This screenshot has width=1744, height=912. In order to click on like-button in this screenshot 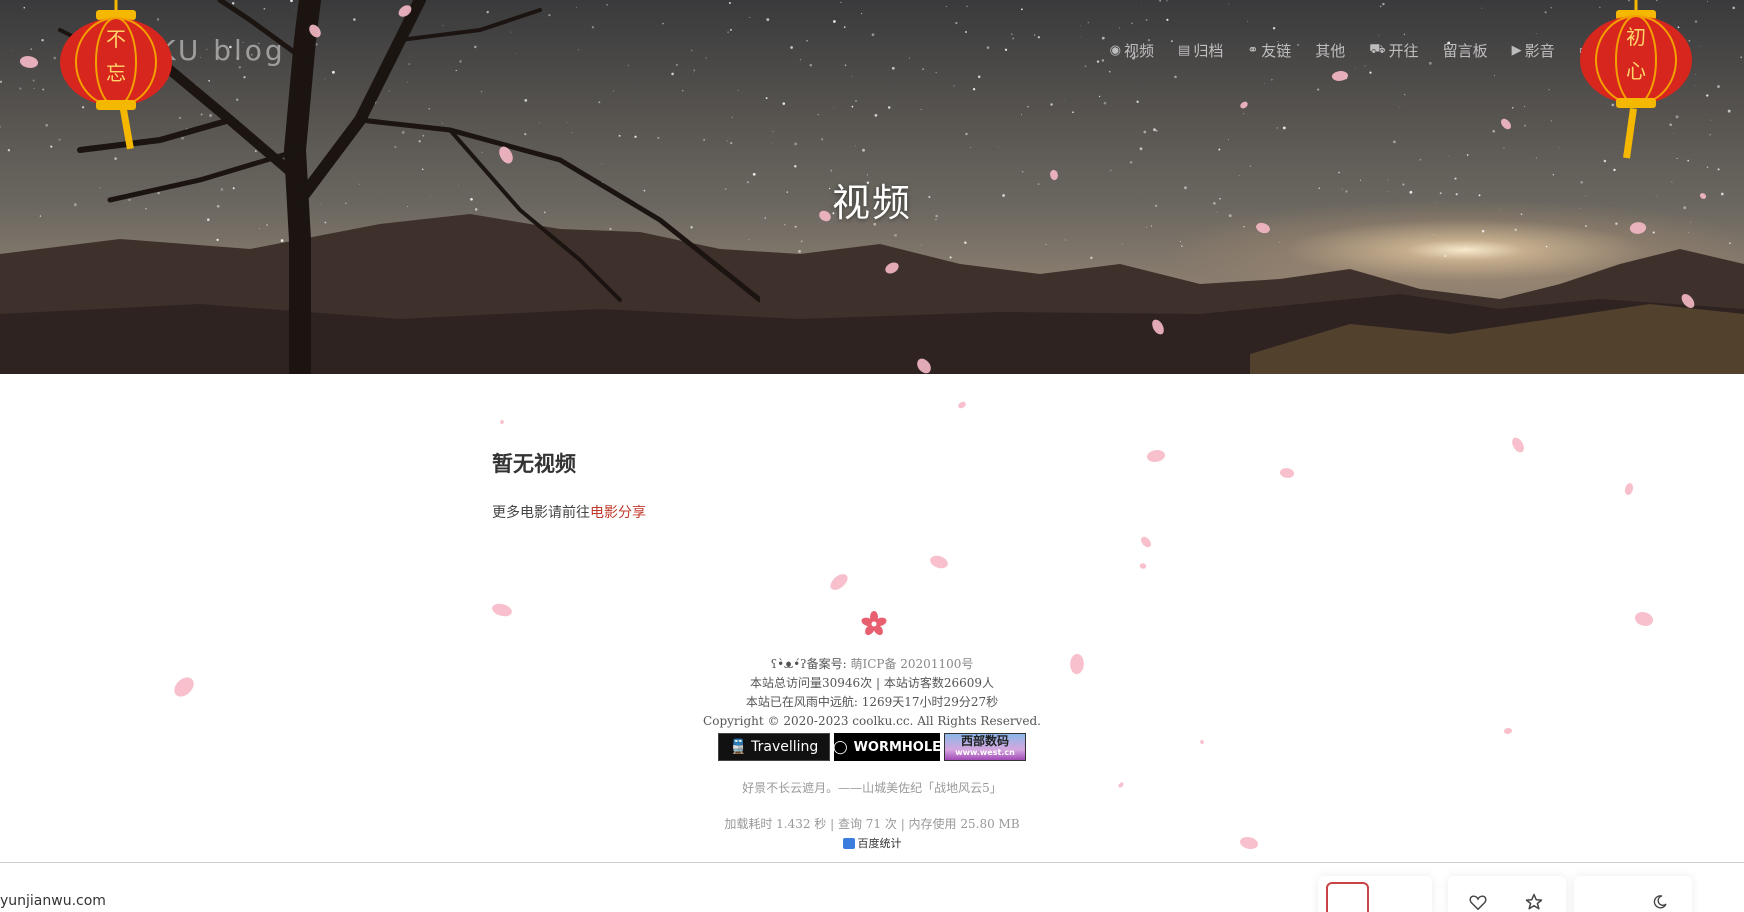, I will do `click(1478, 897)`.